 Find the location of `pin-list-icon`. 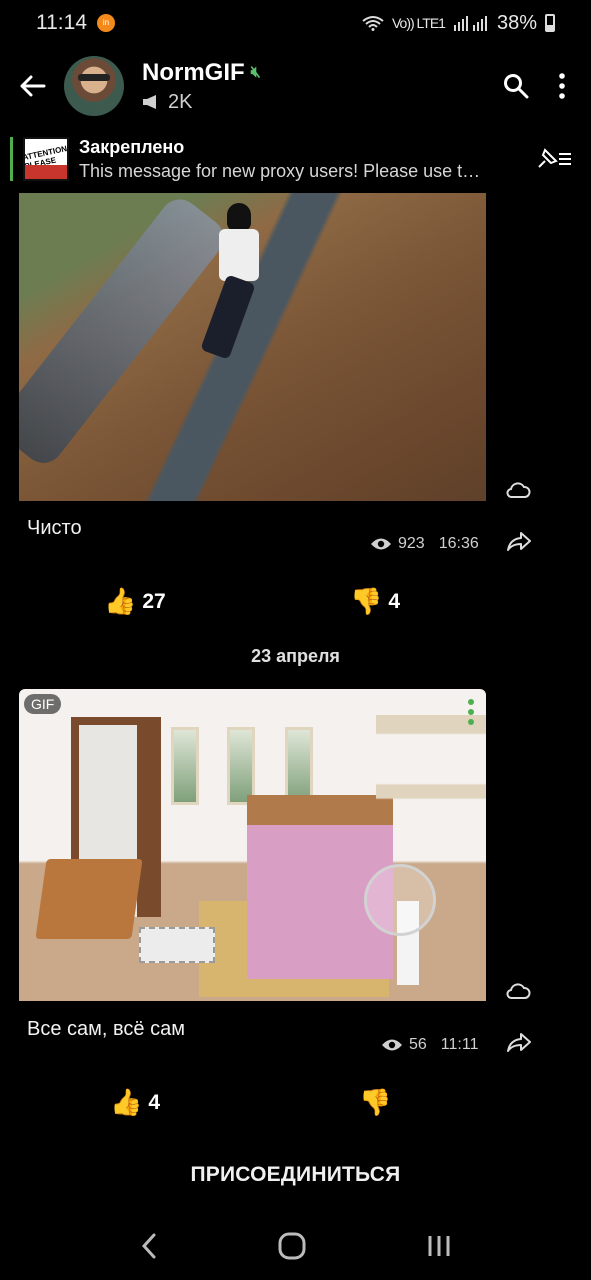

pin-list-icon is located at coordinates (554, 158).